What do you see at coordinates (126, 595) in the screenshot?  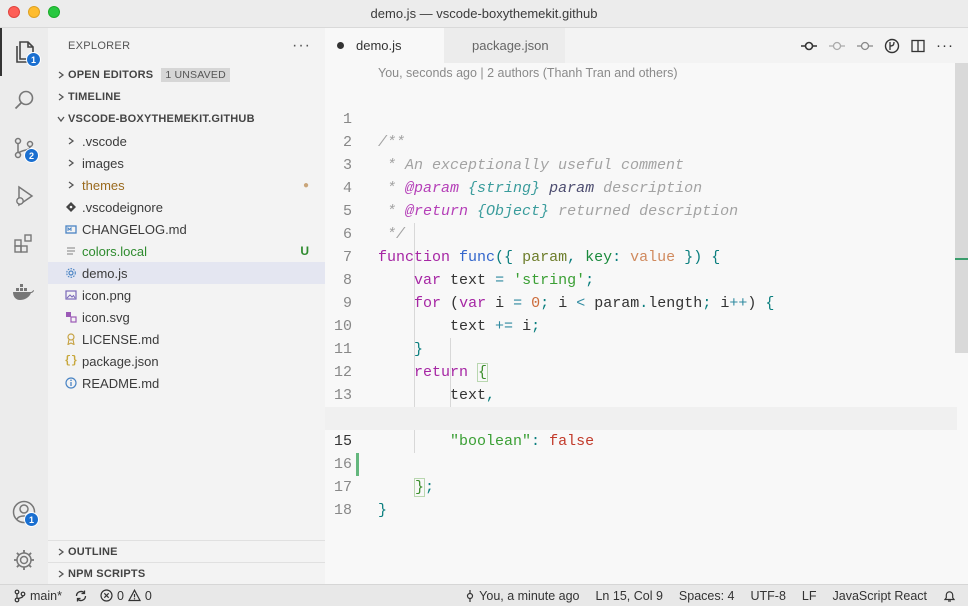 I see `problems-status: 0 0` at bounding box center [126, 595].